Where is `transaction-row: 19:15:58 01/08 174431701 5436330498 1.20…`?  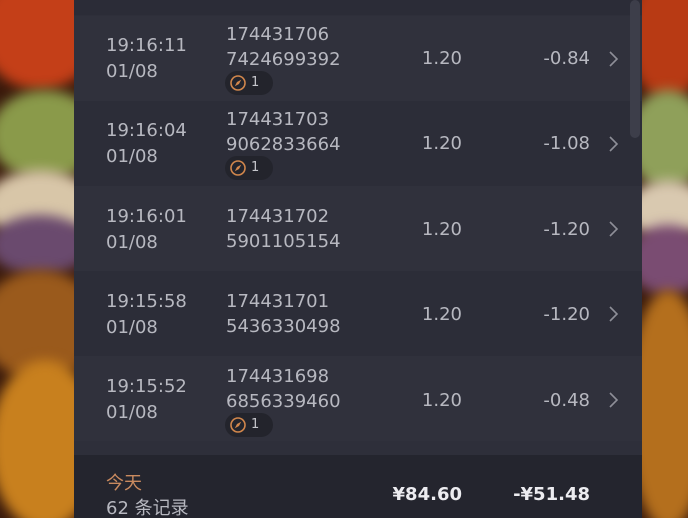
transaction-row: 19:15:58 01/08 174431701 5436330498 1.20… is located at coordinates (358, 313).